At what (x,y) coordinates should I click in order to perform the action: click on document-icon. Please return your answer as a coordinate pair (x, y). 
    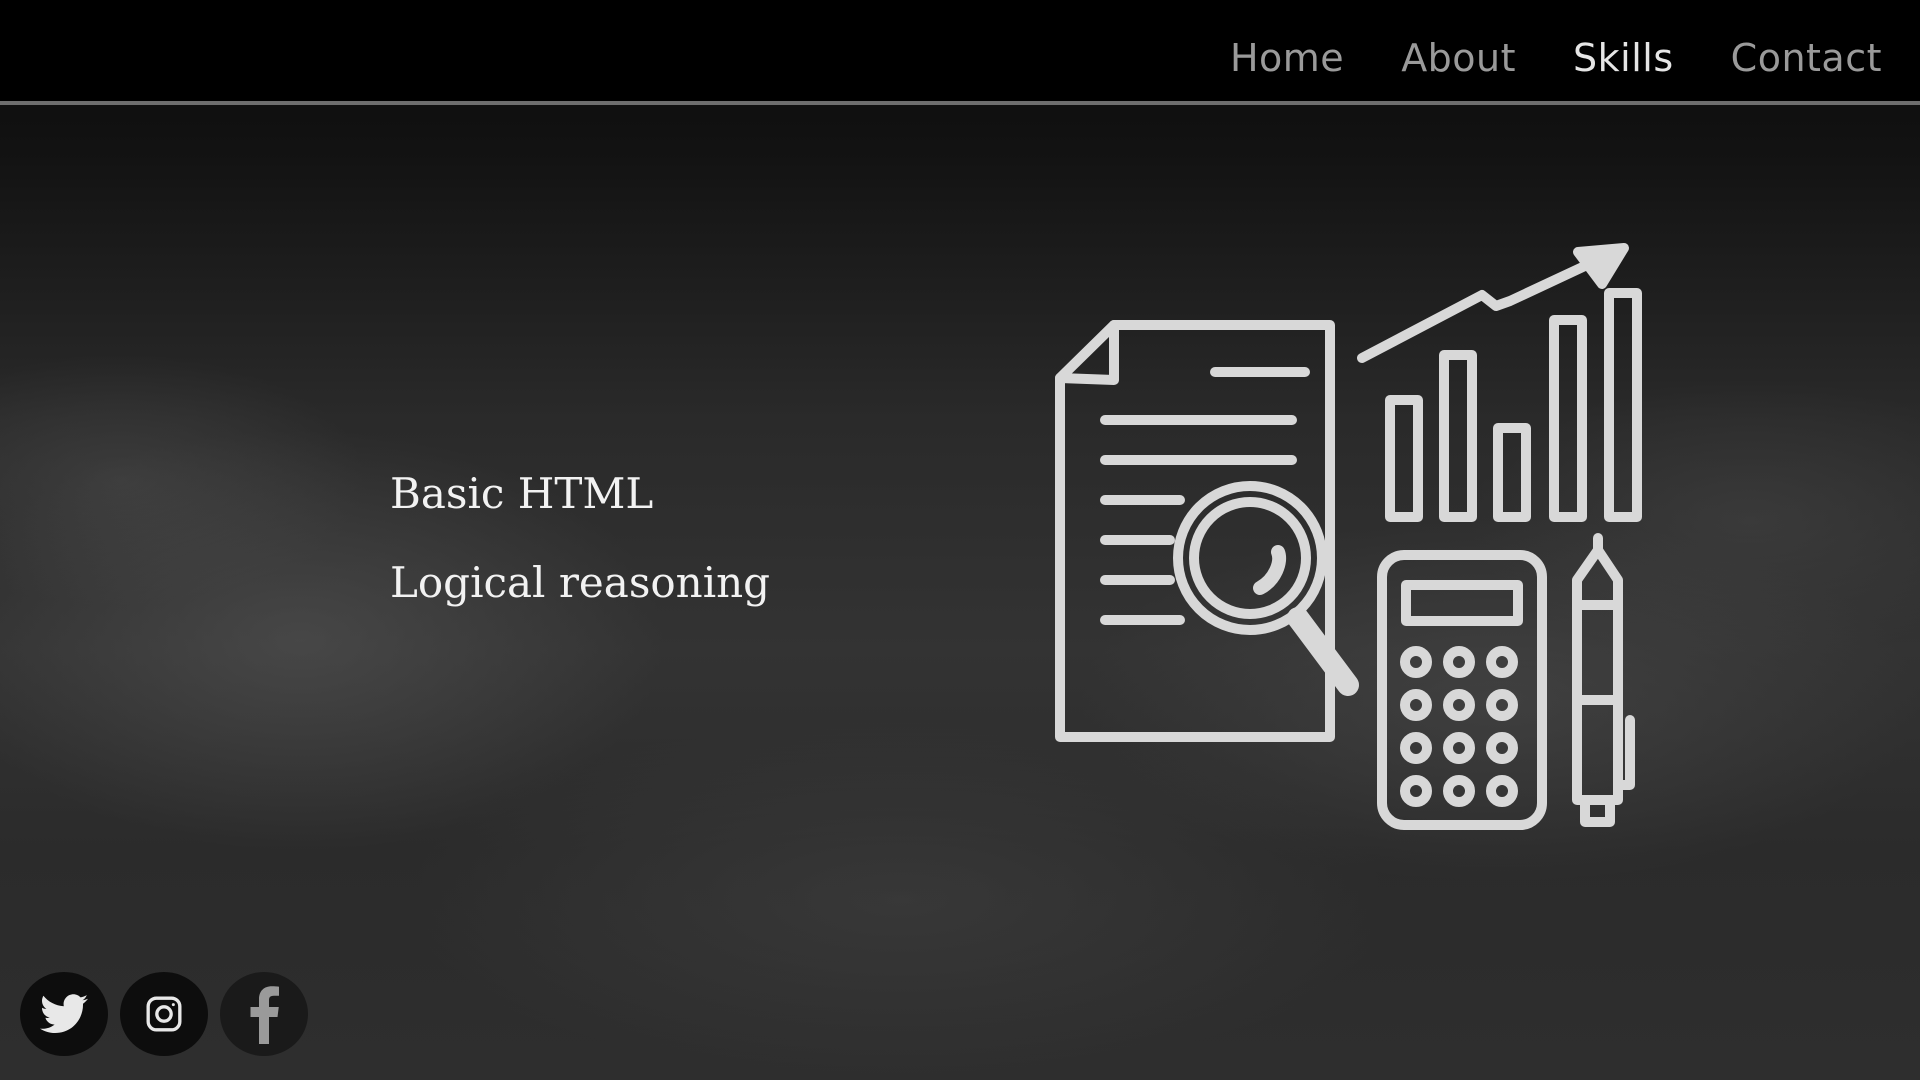
    Looking at the image, I should click on (1195, 531).